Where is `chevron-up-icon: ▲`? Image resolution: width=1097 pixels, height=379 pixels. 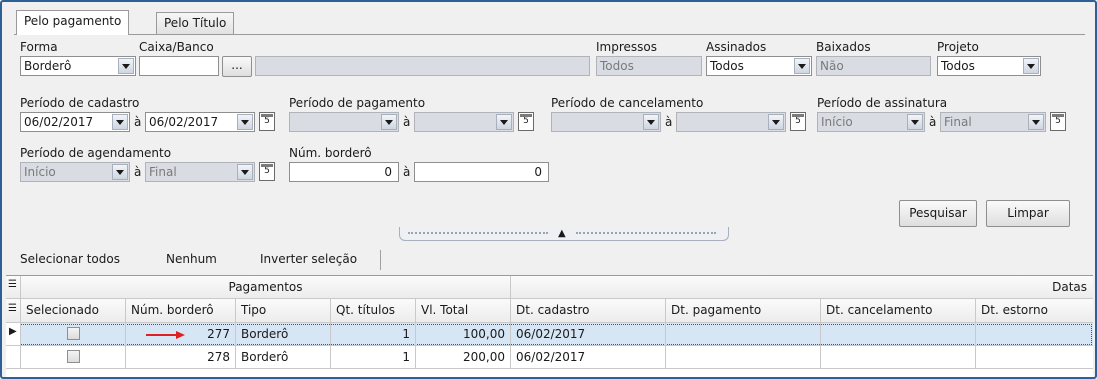 chevron-up-icon: ▲ is located at coordinates (562, 233).